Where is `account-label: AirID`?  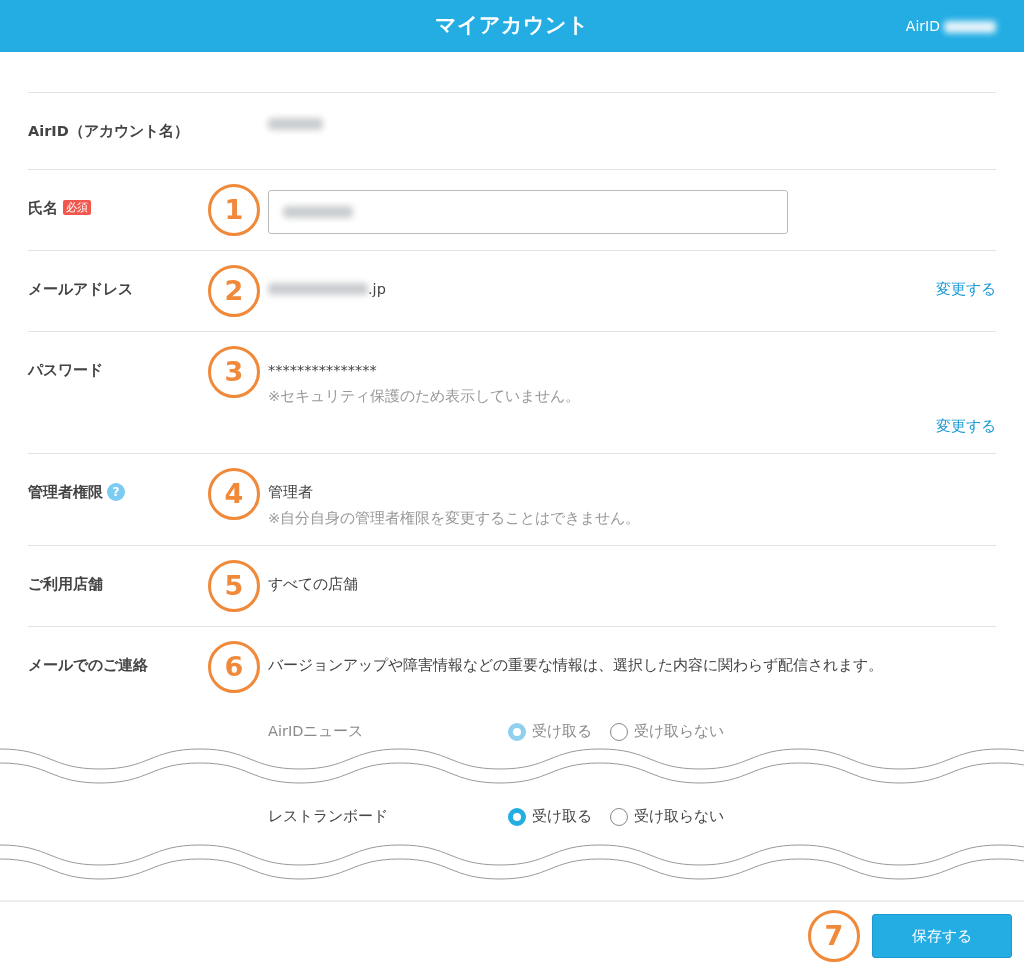 account-label: AirID is located at coordinates (922, 26).